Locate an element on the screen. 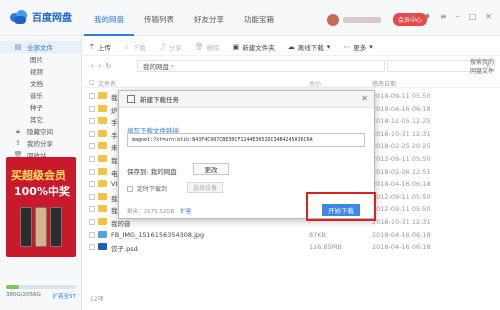 This screenshot has width=500, height=310. upload-button: ⇡ 上传 is located at coordinates (100, 47).